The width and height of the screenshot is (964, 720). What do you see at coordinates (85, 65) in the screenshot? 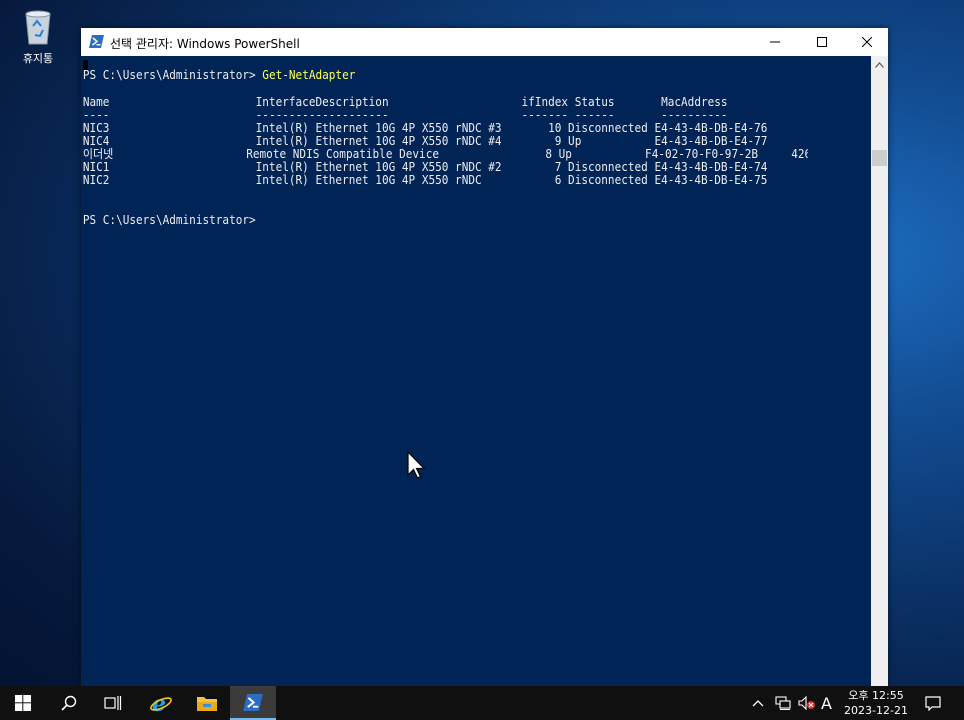
I see `text-cursor` at bounding box center [85, 65].